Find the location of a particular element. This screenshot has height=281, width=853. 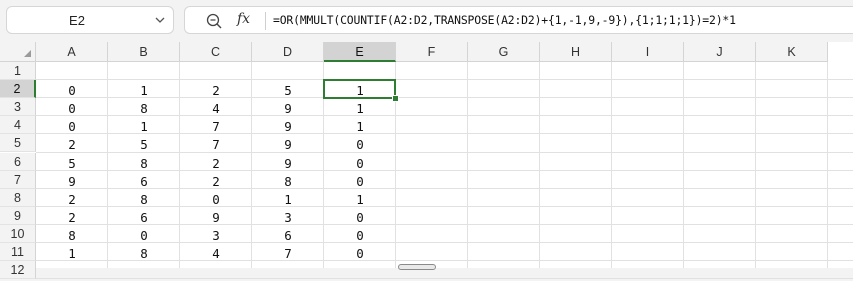

name-box: E2 is located at coordinates (90, 20).